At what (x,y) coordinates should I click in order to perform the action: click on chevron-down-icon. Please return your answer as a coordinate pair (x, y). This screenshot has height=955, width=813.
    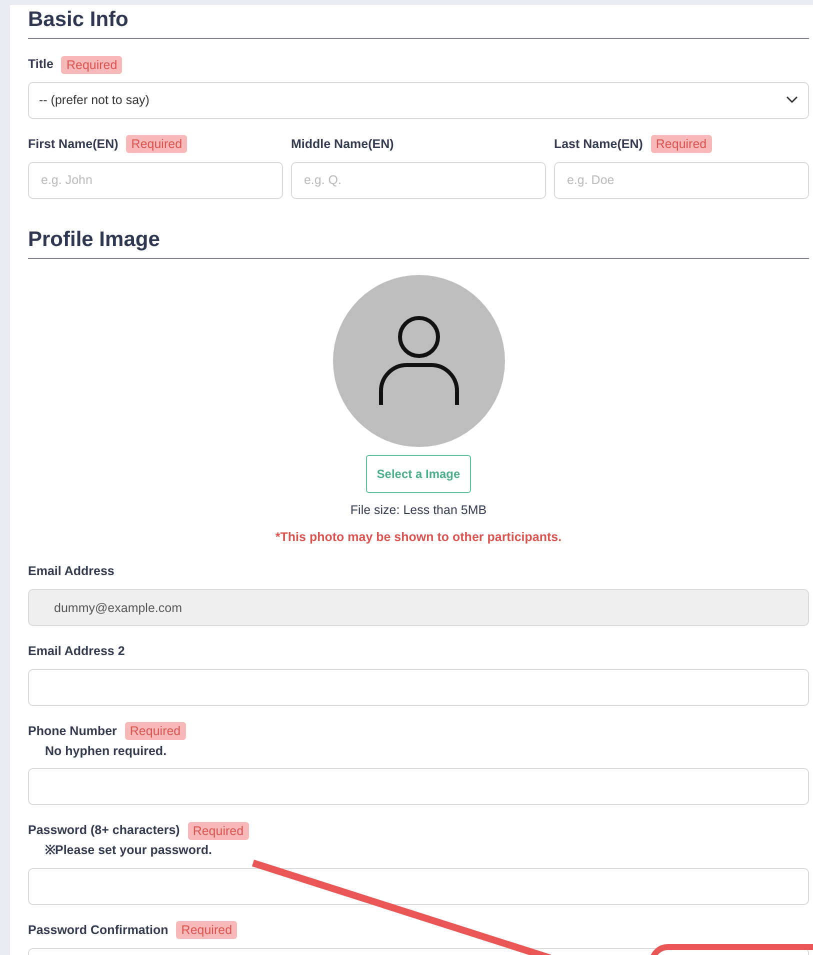
    Looking at the image, I should click on (792, 100).